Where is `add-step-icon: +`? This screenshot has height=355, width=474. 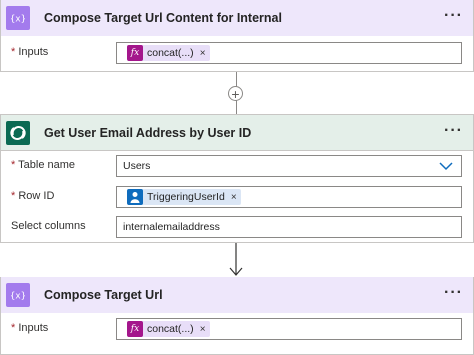 add-step-icon: + is located at coordinates (235, 93).